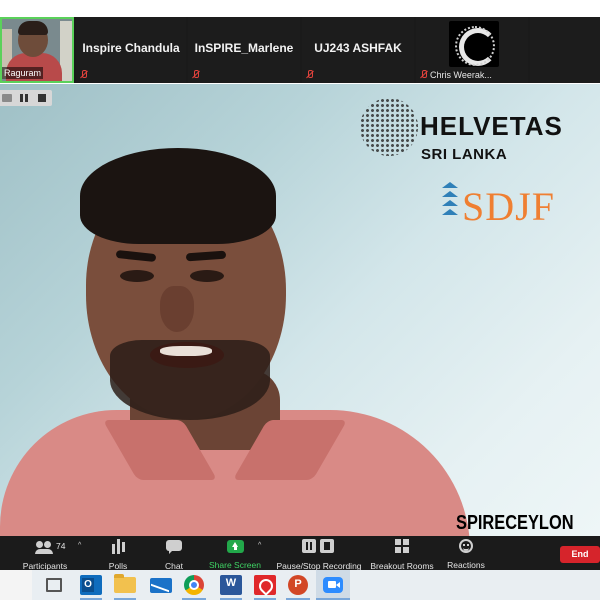  I want to click on acrobat-icon, so click(265, 585).